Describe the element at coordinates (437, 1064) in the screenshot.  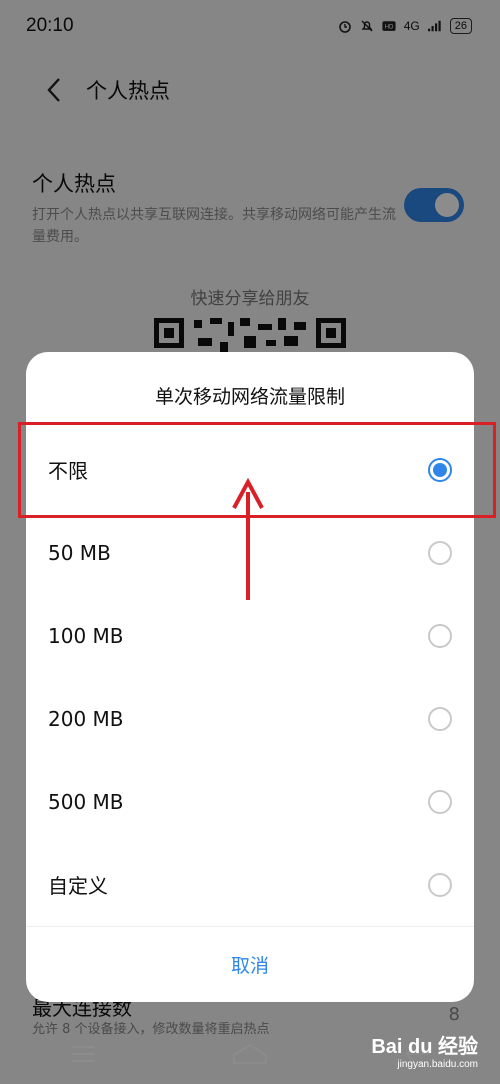
I see `watermark-url: jingyan.baidu.com` at that location.